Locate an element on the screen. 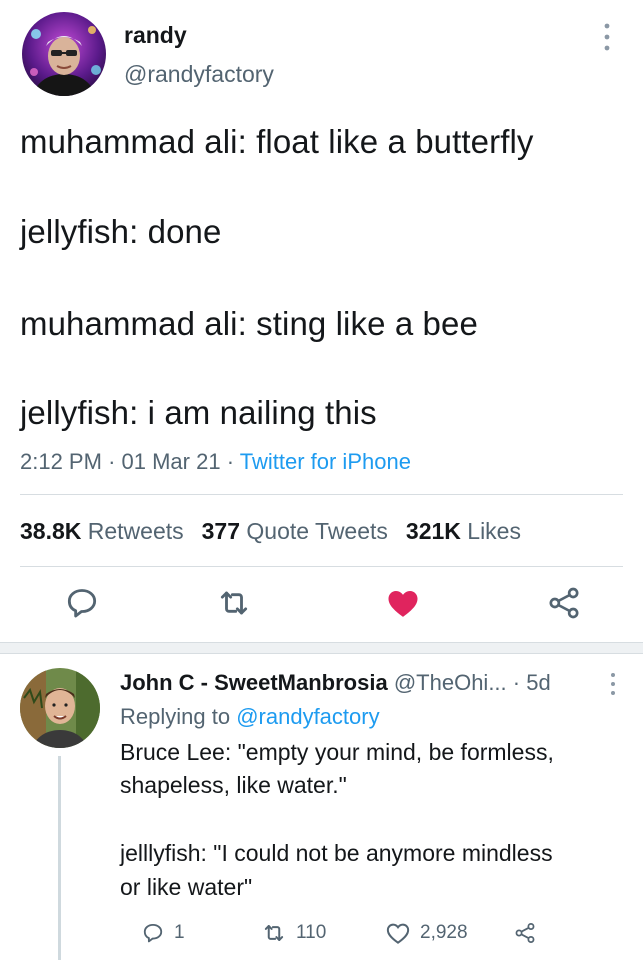 The height and width of the screenshot is (960, 643). reply-text-line: or like water" is located at coordinates (186, 887).